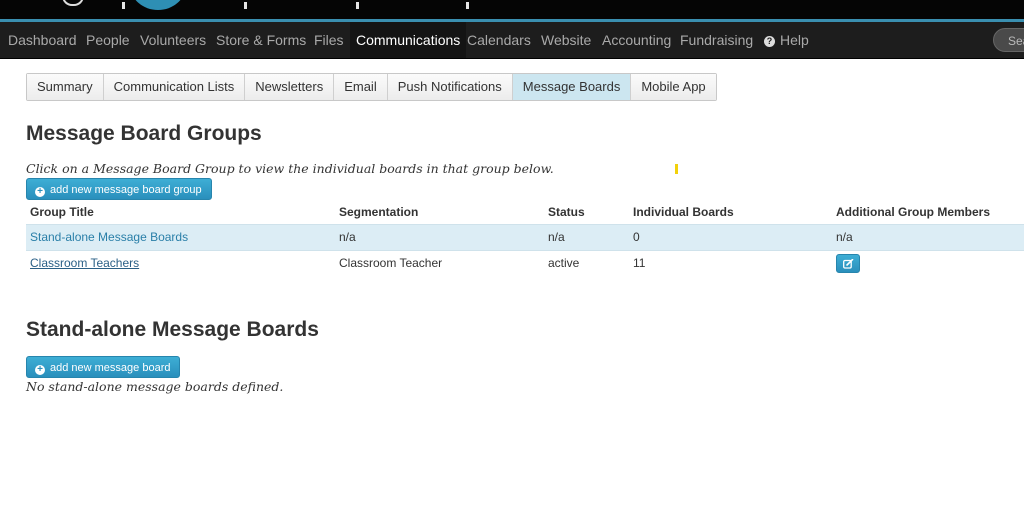 This screenshot has width=1024, height=520. I want to click on nav-website: Website, so click(566, 40).